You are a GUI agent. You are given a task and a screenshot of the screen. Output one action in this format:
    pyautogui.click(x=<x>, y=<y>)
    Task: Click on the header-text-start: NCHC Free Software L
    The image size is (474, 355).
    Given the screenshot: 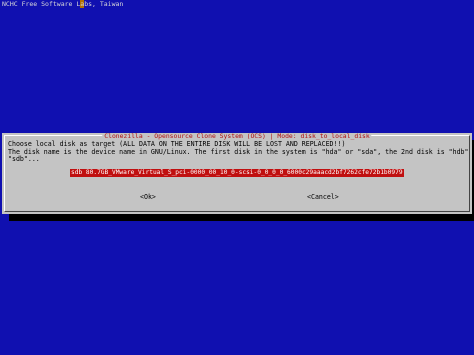 What is the action you would take?
    pyautogui.click(x=41, y=4)
    